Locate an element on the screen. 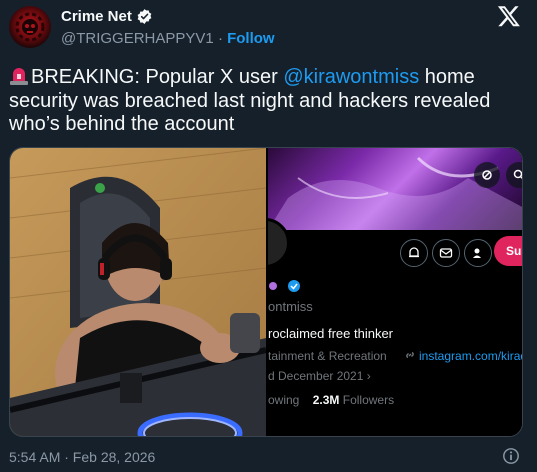 The image size is (537, 472). more-icon is located at coordinates (487, 175).